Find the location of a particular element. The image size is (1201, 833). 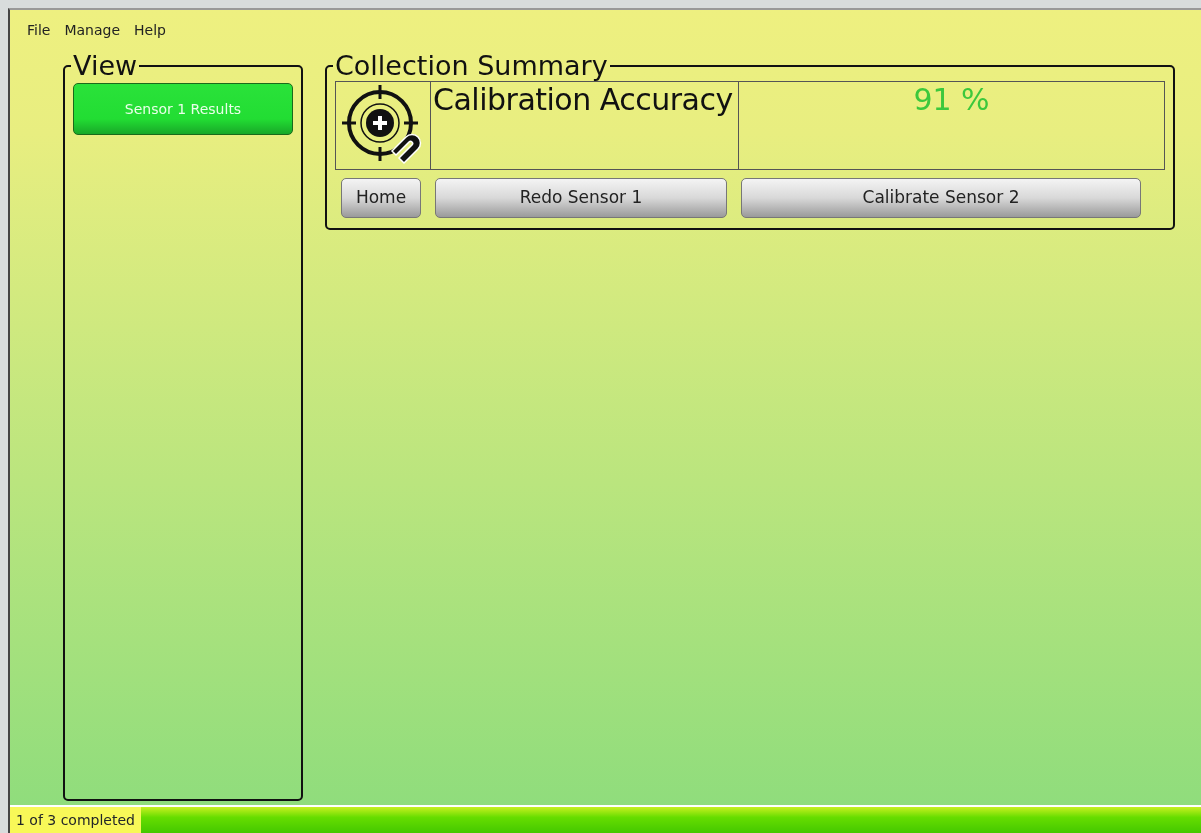

calibrate-button: Calibrate Sensor 2 is located at coordinates (941, 198).